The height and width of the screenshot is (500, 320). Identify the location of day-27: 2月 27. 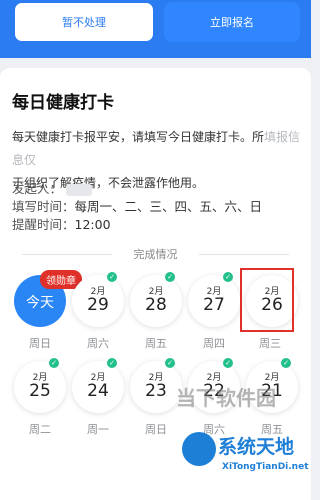
(214, 301).